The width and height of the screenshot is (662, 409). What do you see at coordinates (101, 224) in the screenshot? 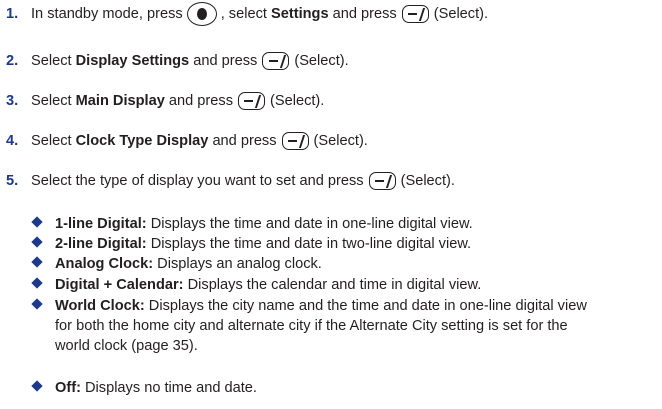
I see `option-label: 1-line Digital:` at bounding box center [101, 224].